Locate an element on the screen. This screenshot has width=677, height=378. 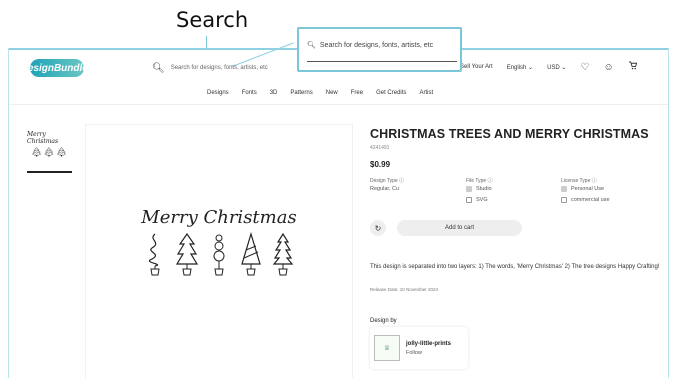
license-option-2: commercial use is located at coordinates (585, 200).